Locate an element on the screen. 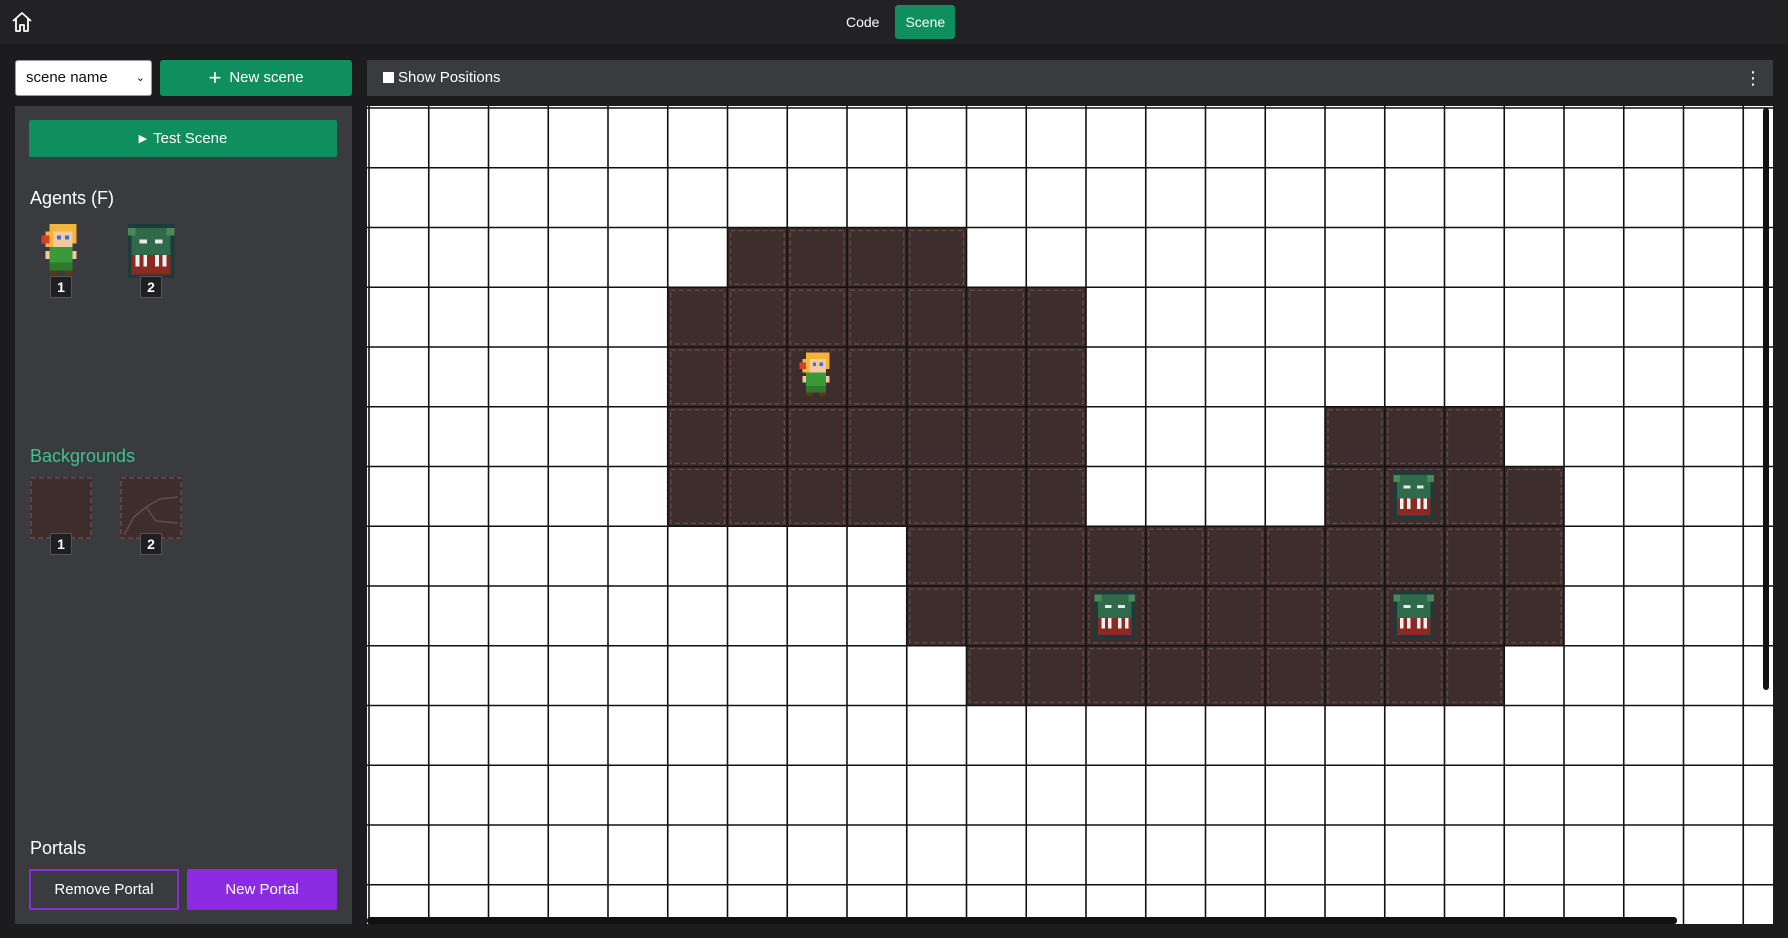 Image resolution: width=1788 pixels, height=938 pixels. editor-toolbar: Show Positions ⋮ is located at coordinates (1070, 78).